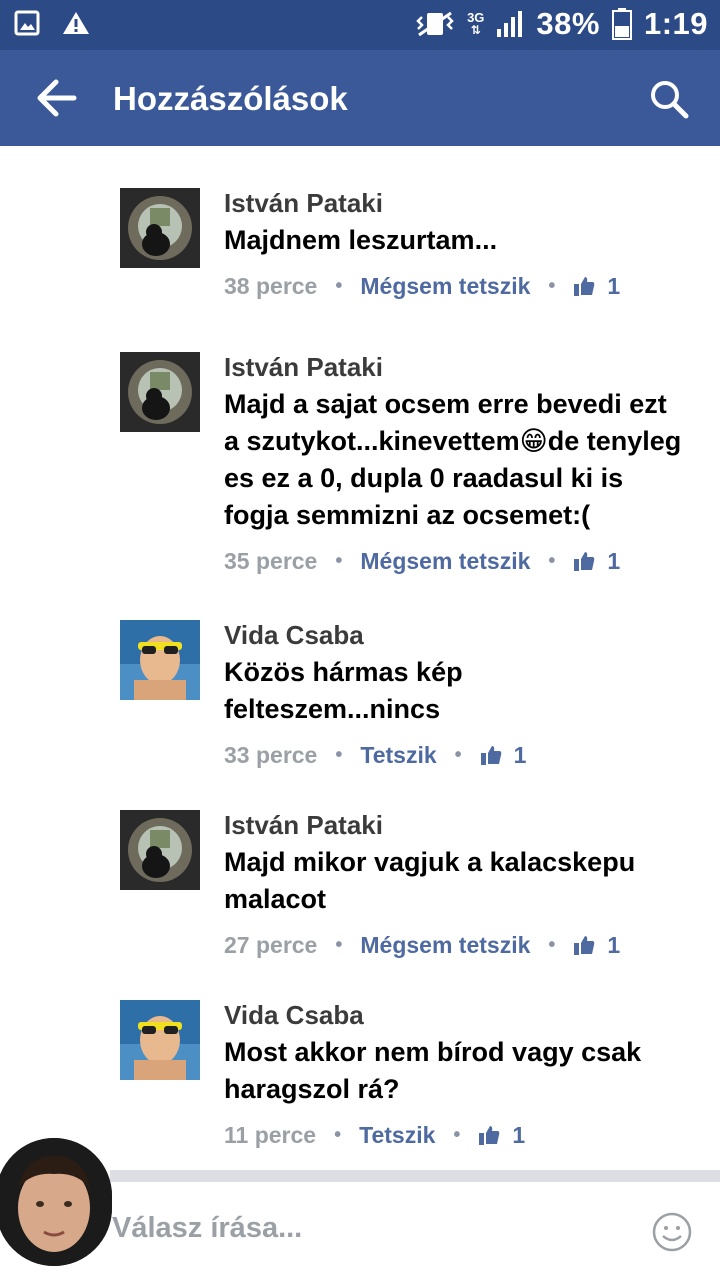 The height and width of the screenshot is (1280, 720). What do you see at coordinates (435, 24) in the screenshot?
I see `vibrate-icon` at bounding box center [435, 24].